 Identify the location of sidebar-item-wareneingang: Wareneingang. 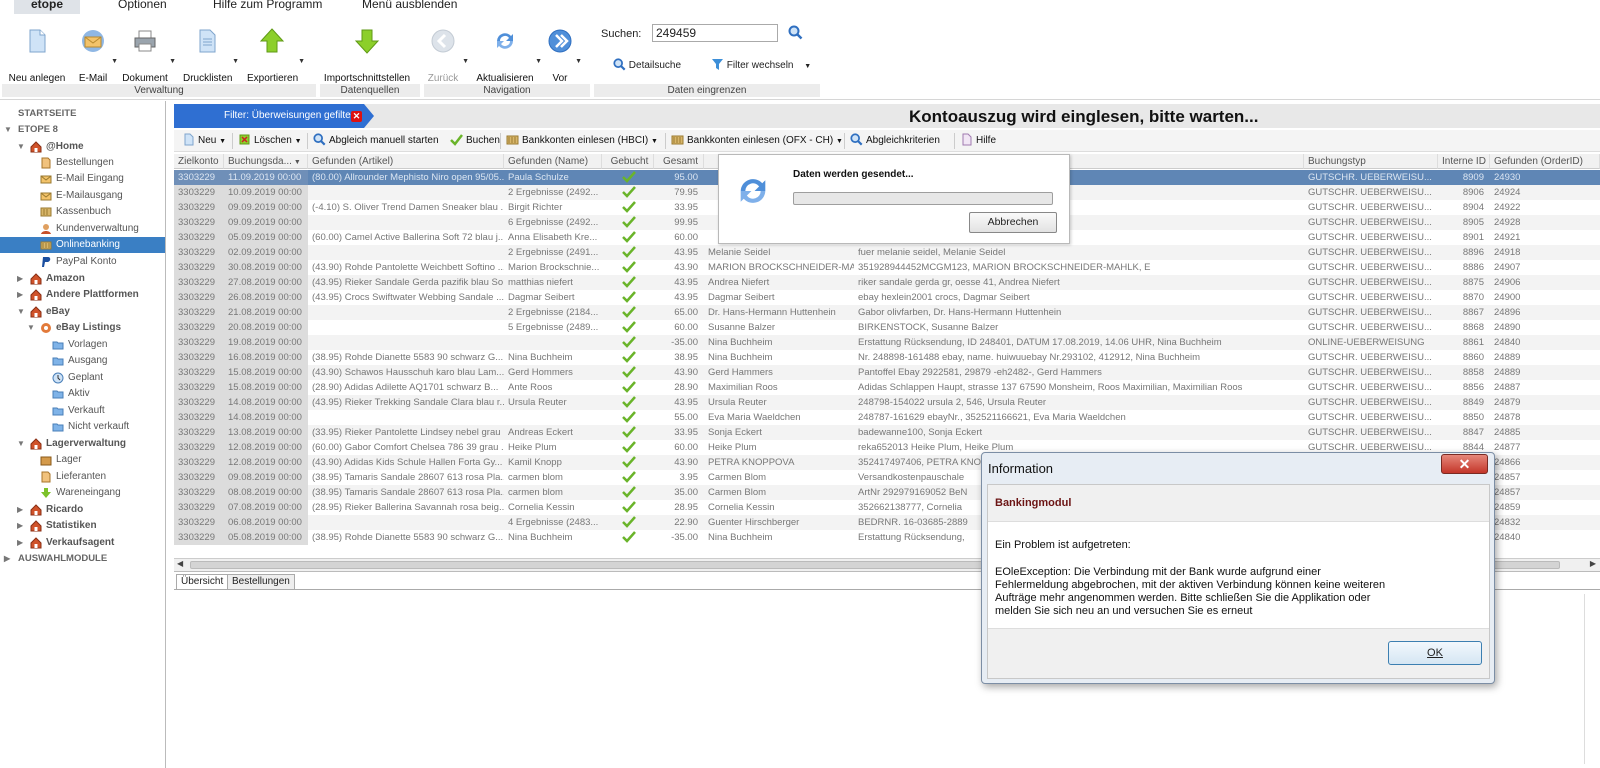
(82, 493).